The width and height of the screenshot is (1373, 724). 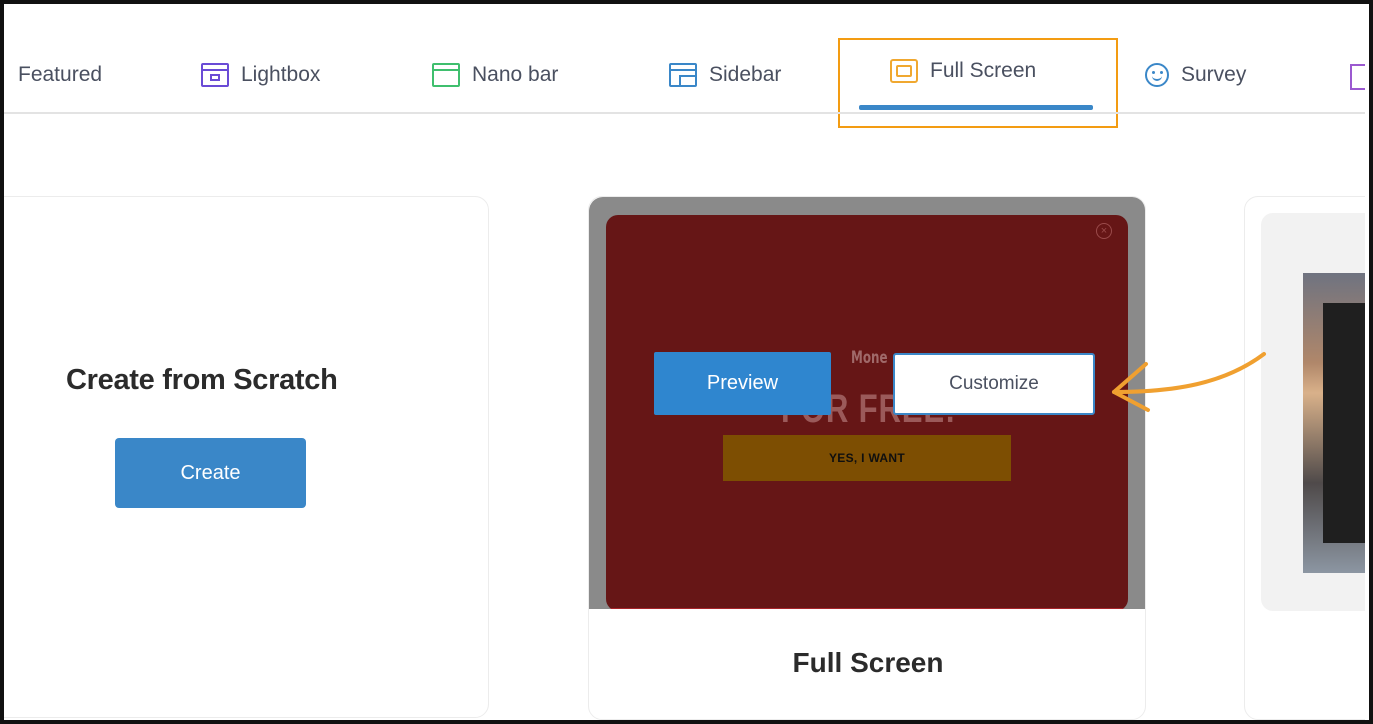 I want to click on preview-button: Preview, so click(x=742, y=383).